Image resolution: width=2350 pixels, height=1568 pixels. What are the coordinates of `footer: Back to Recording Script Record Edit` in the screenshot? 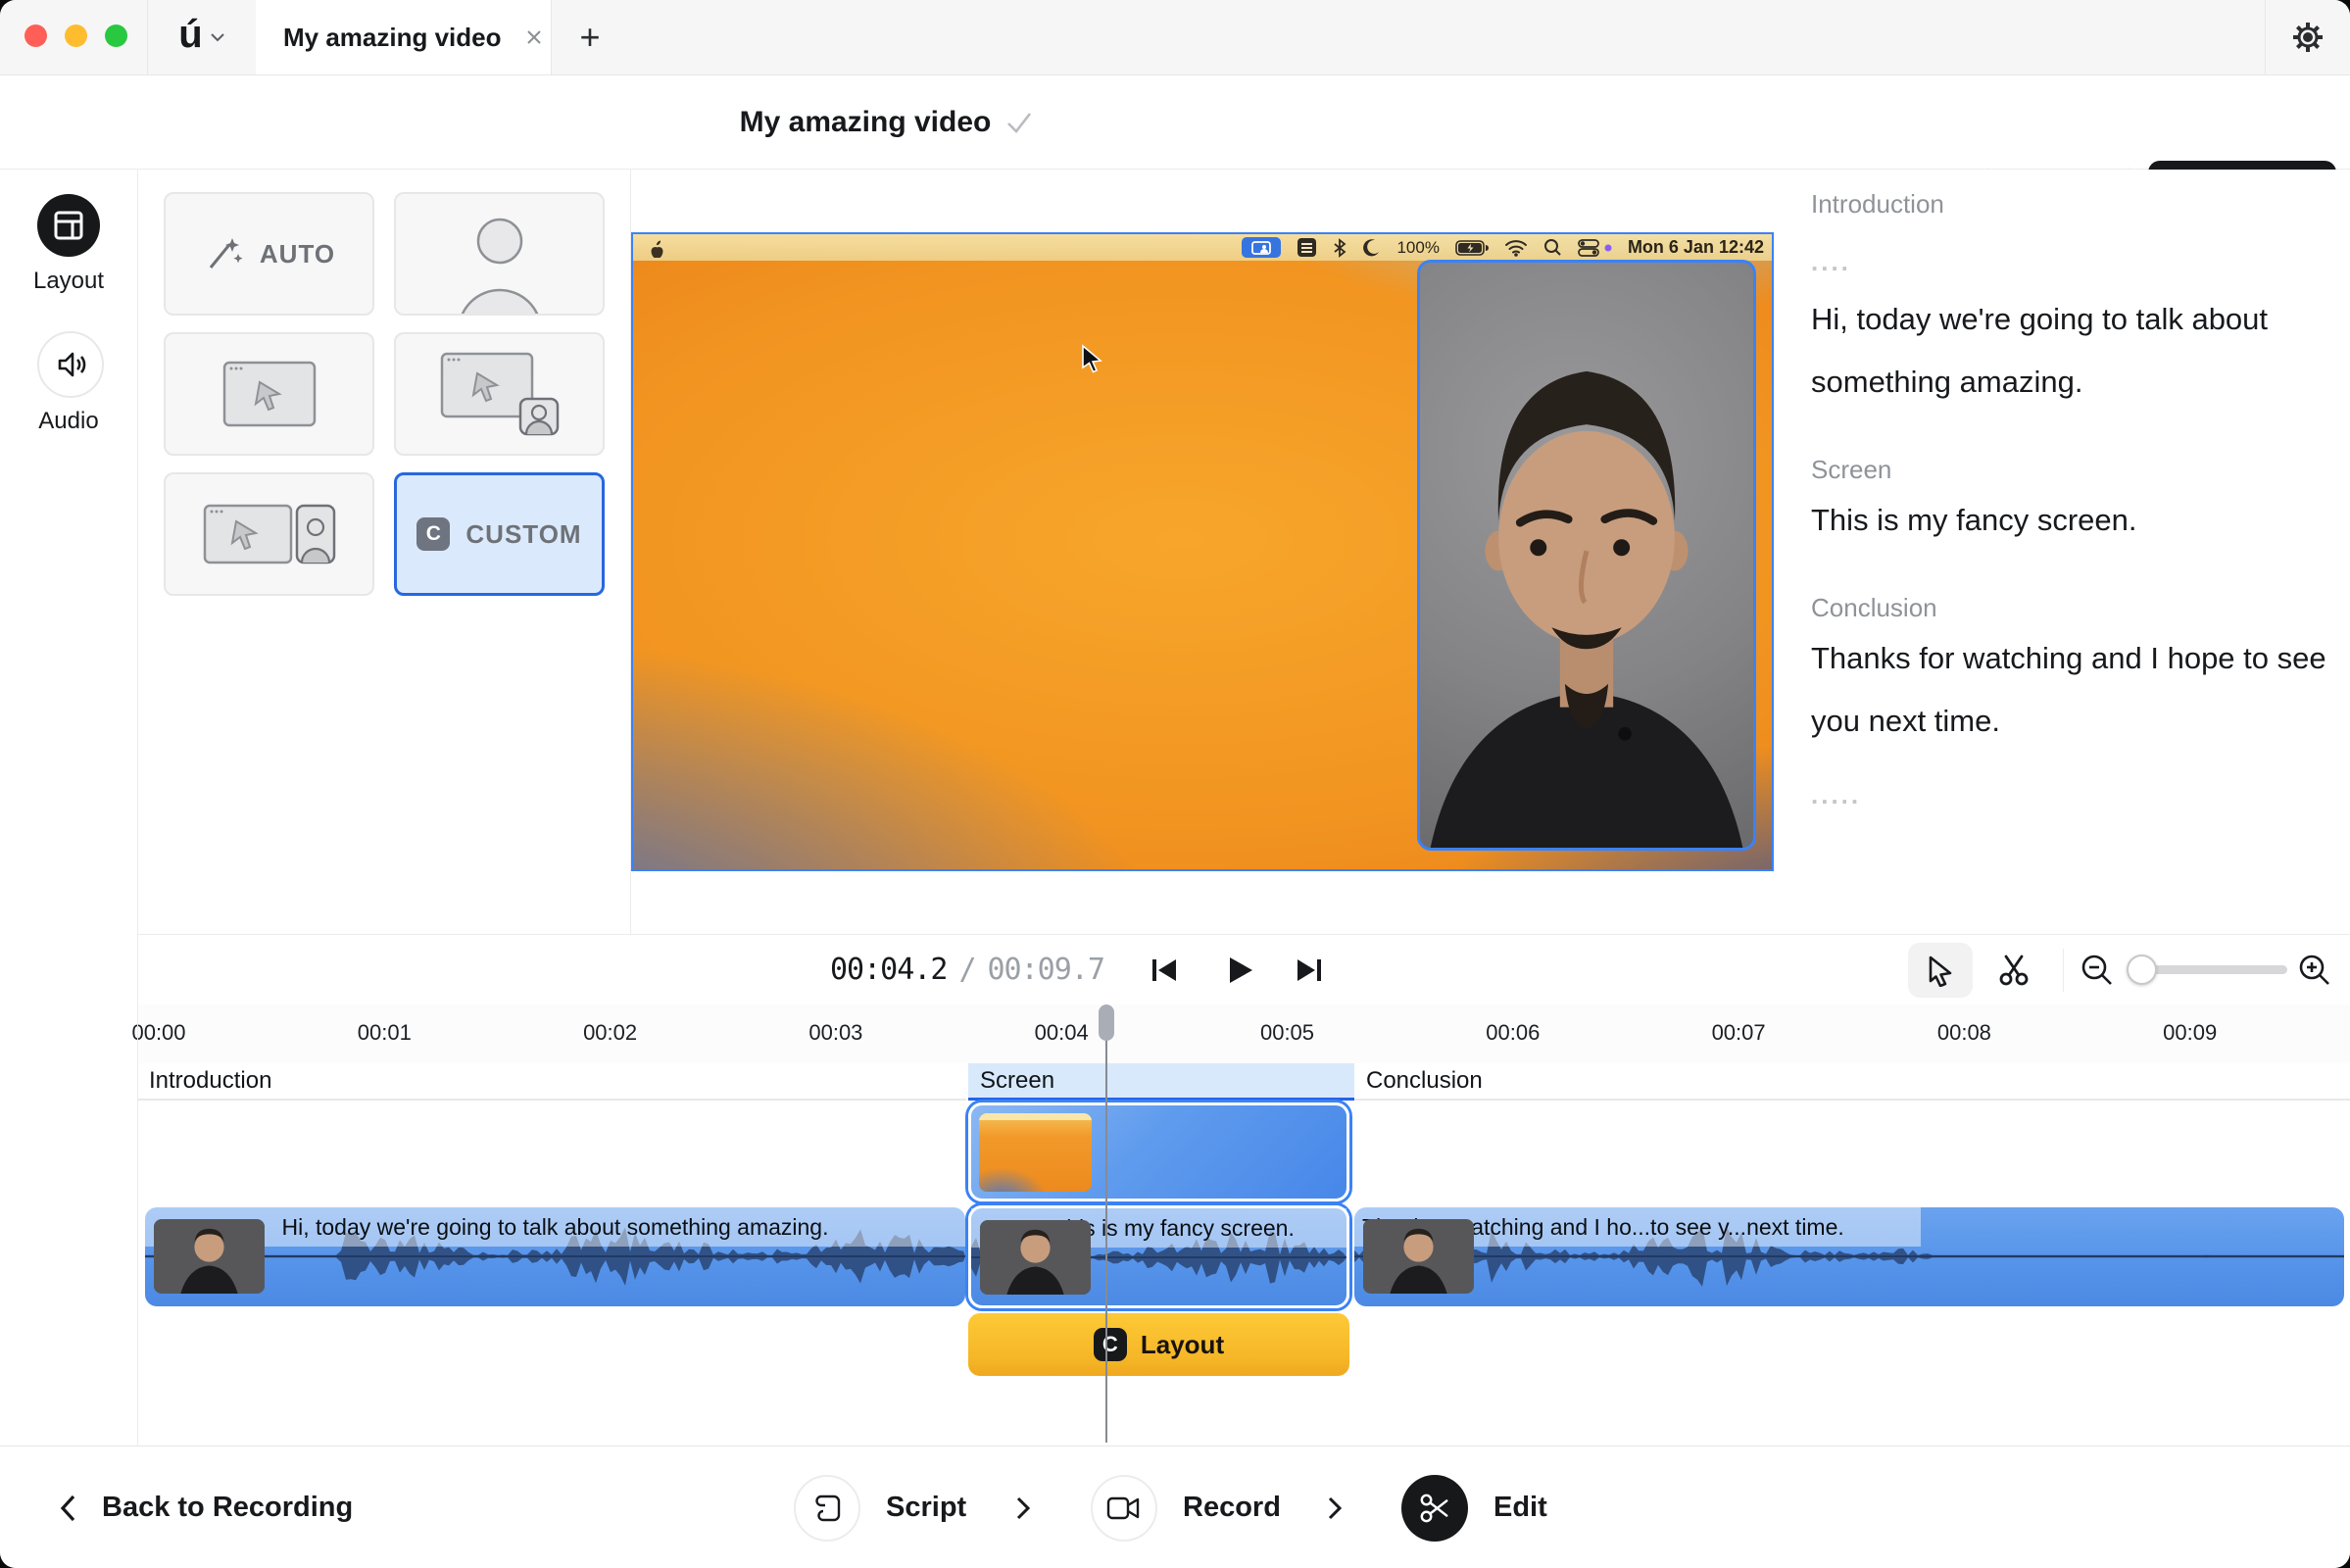 It's located at (1175, 1507).